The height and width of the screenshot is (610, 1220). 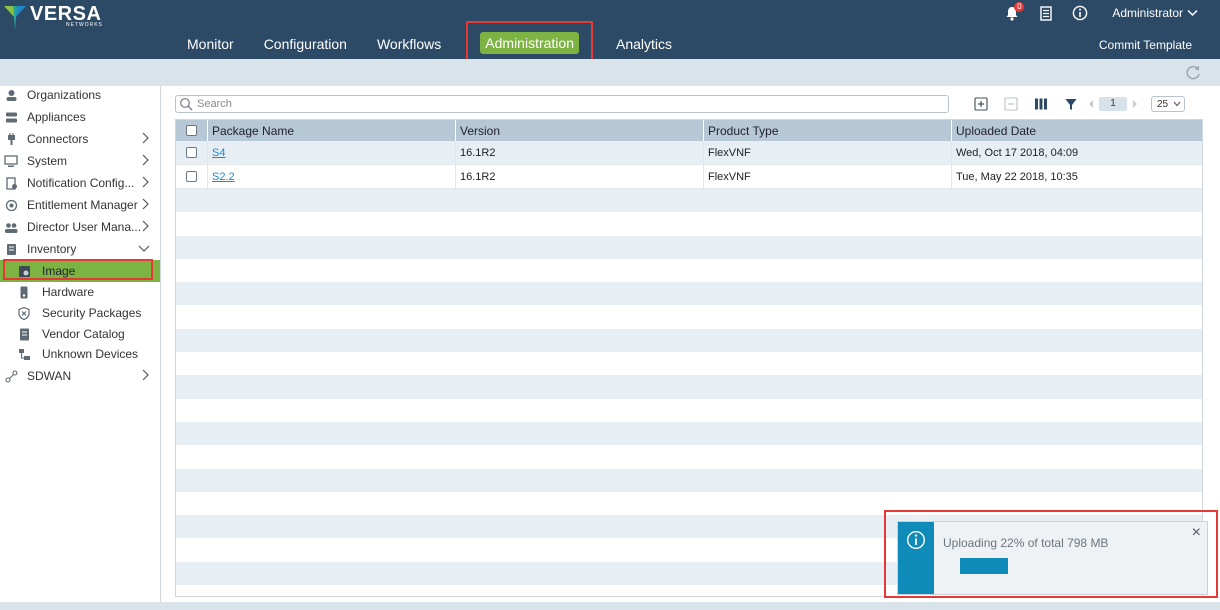 What do you see at coordinates (90, 354) in the screenshot?
I see `sidebar-item-label: Unknown Devices` at bounding box center [90, 354].